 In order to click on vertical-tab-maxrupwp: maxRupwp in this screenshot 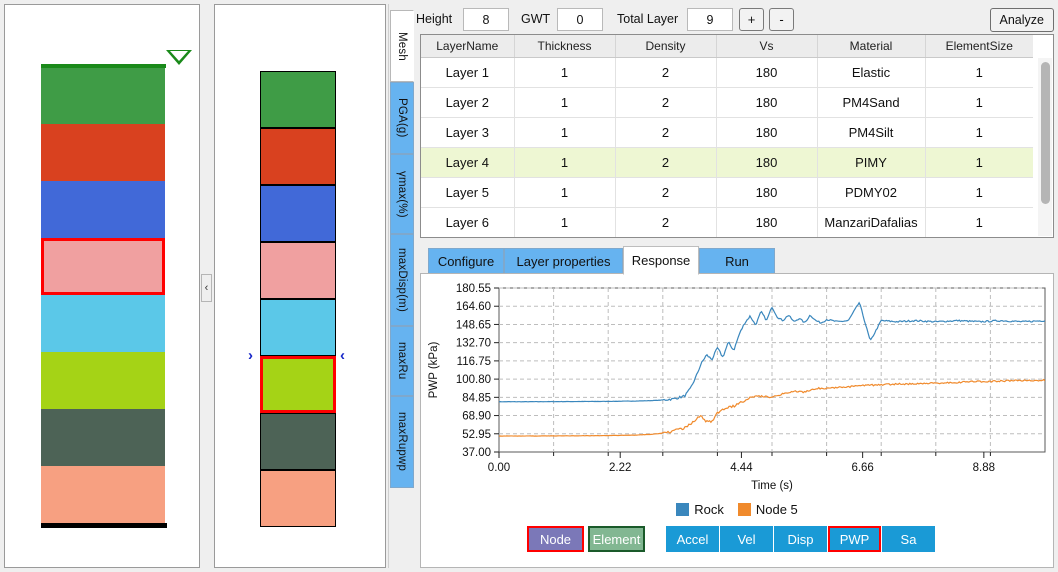, I will do `click(402, 442)`.